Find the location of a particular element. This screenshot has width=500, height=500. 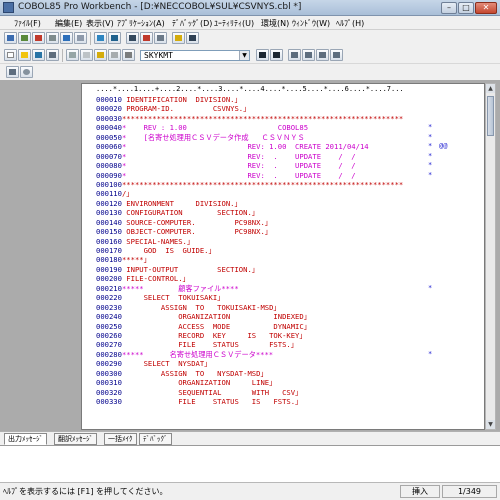

code-line: 000060* REV: 1.00 CREATE 2011/04/14 * @@ is located at coordinates (283, 146).